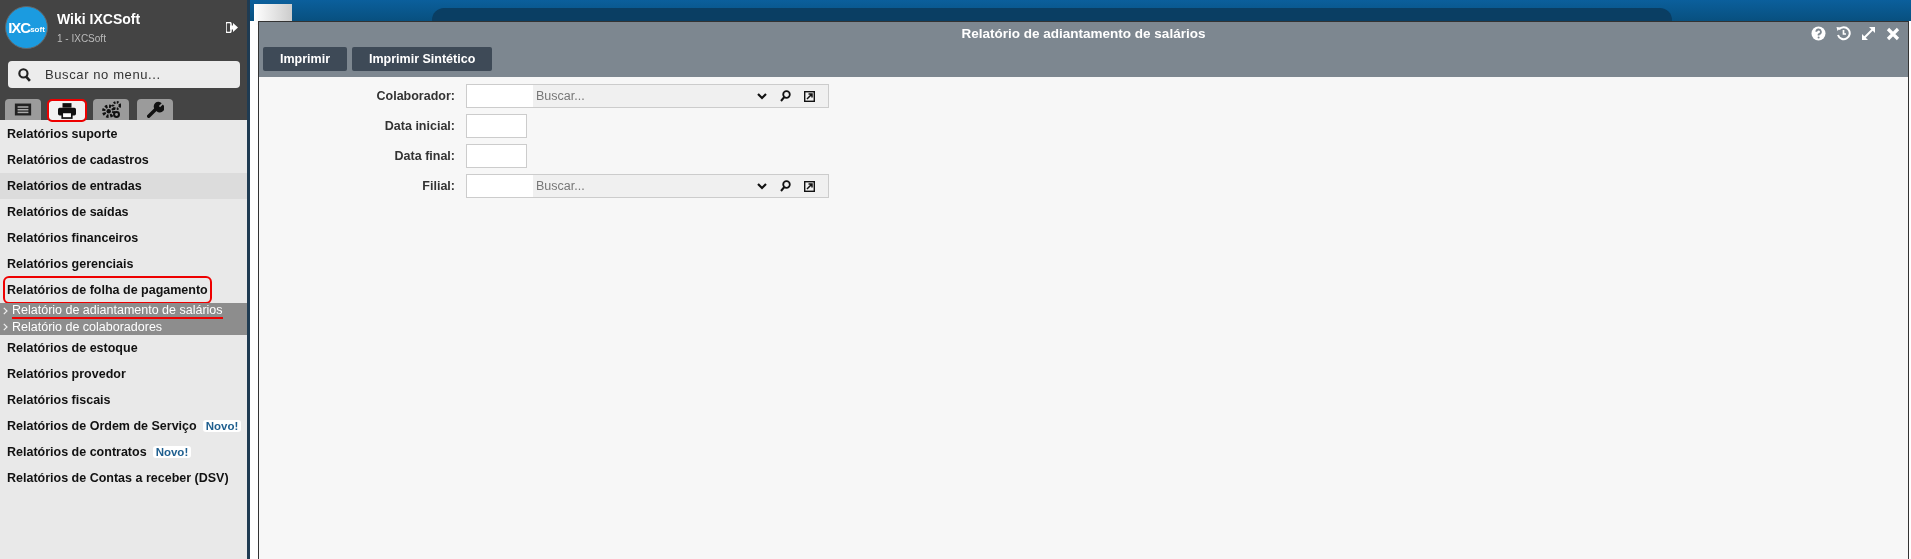 This screenshot has width=1911, height=559. What do you see at coordinates (305, 59) in the screenshot?
I see `print-button: Imprimir` at bounding box center [305, 59].